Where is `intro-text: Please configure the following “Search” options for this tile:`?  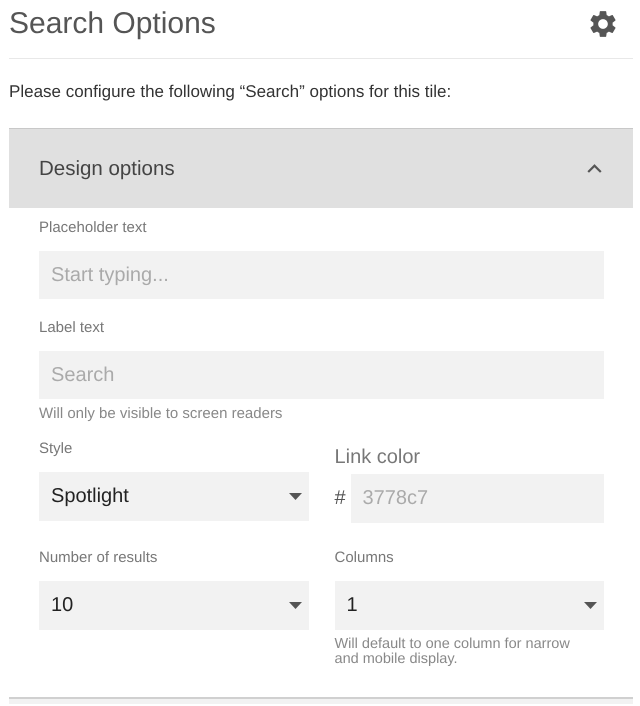 intro-text: Please configure the following “Search” options for this tile: is located at coordinates (230, 92).